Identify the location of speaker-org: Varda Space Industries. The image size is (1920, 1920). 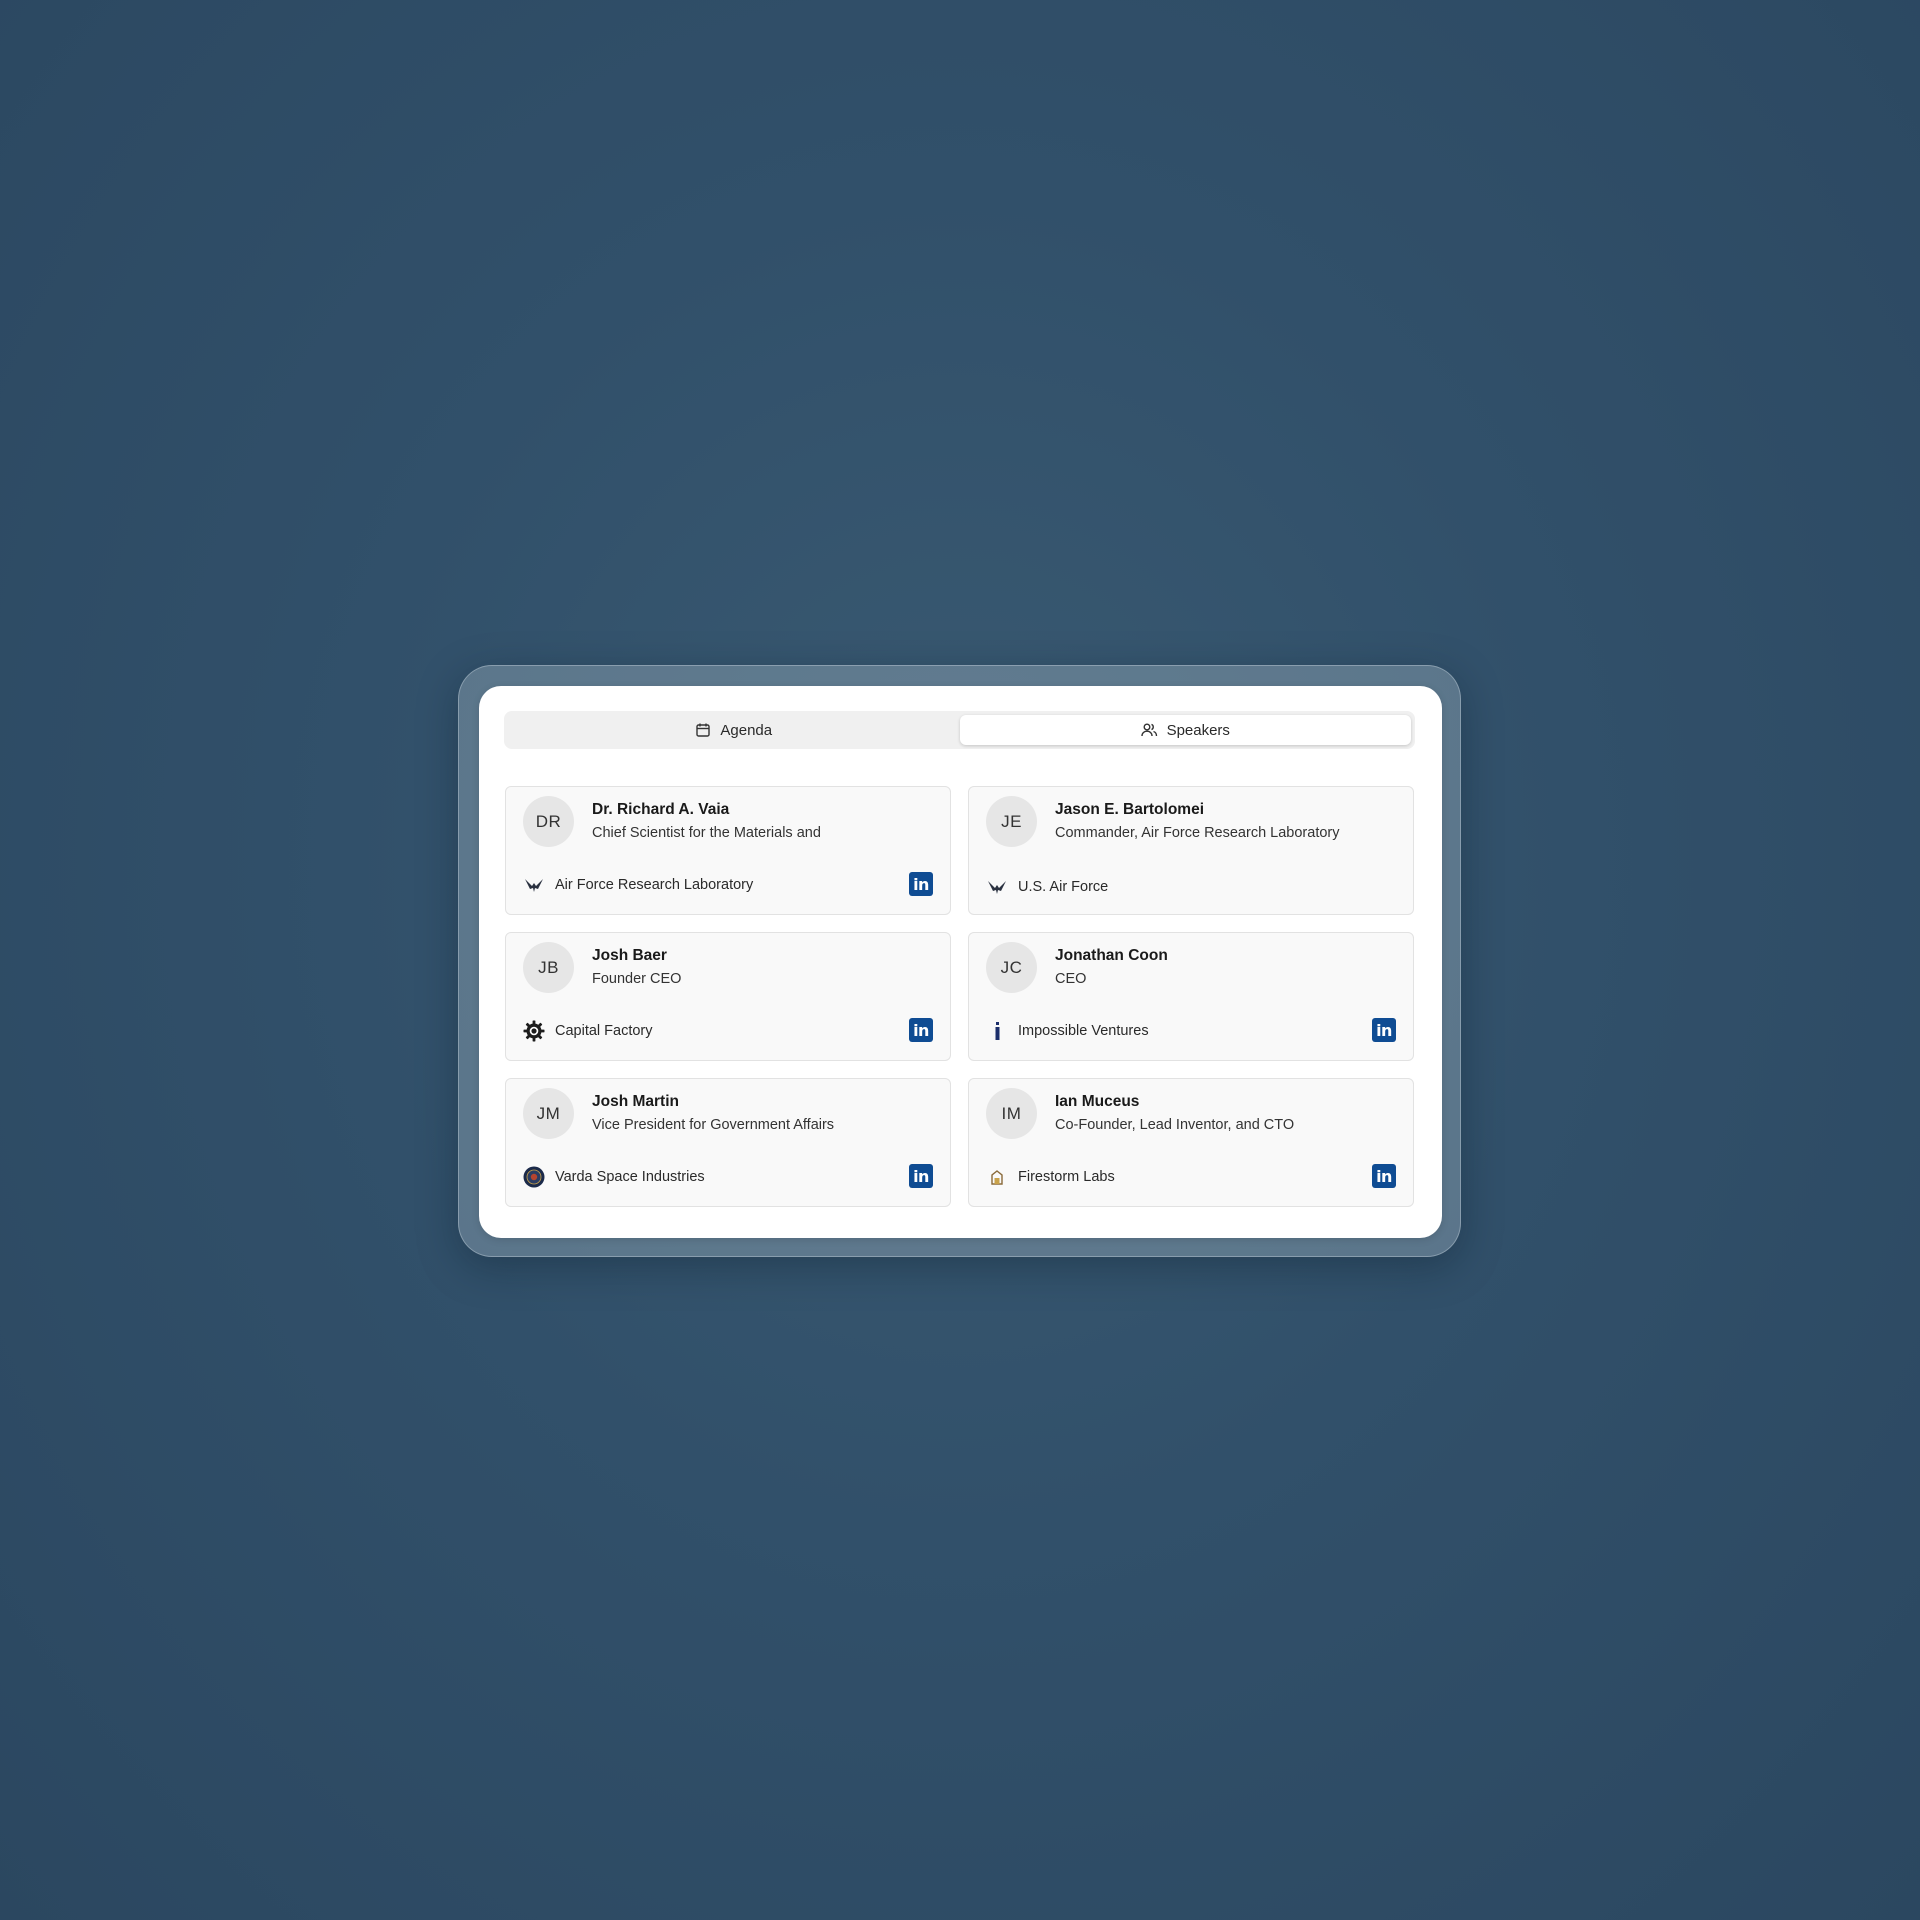
(614, 1177).